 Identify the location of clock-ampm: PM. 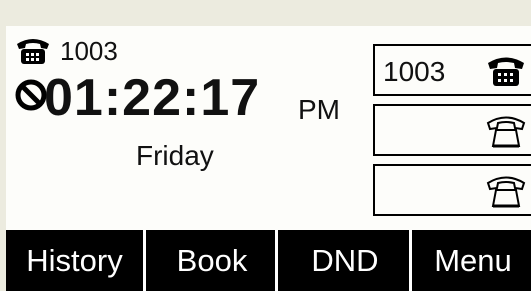
(319, 109).